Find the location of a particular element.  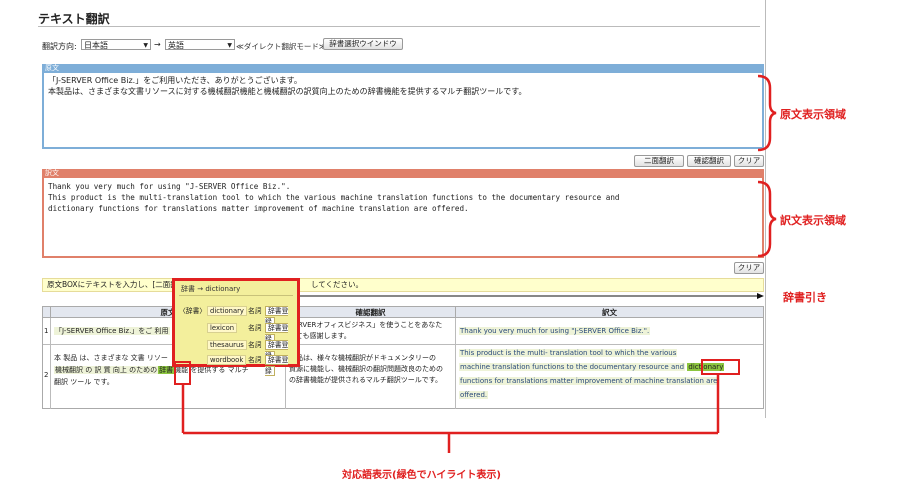

correspondence-annotation: 対応語表示(緑色でハイライト表示) is located at coordinates (421, 475).